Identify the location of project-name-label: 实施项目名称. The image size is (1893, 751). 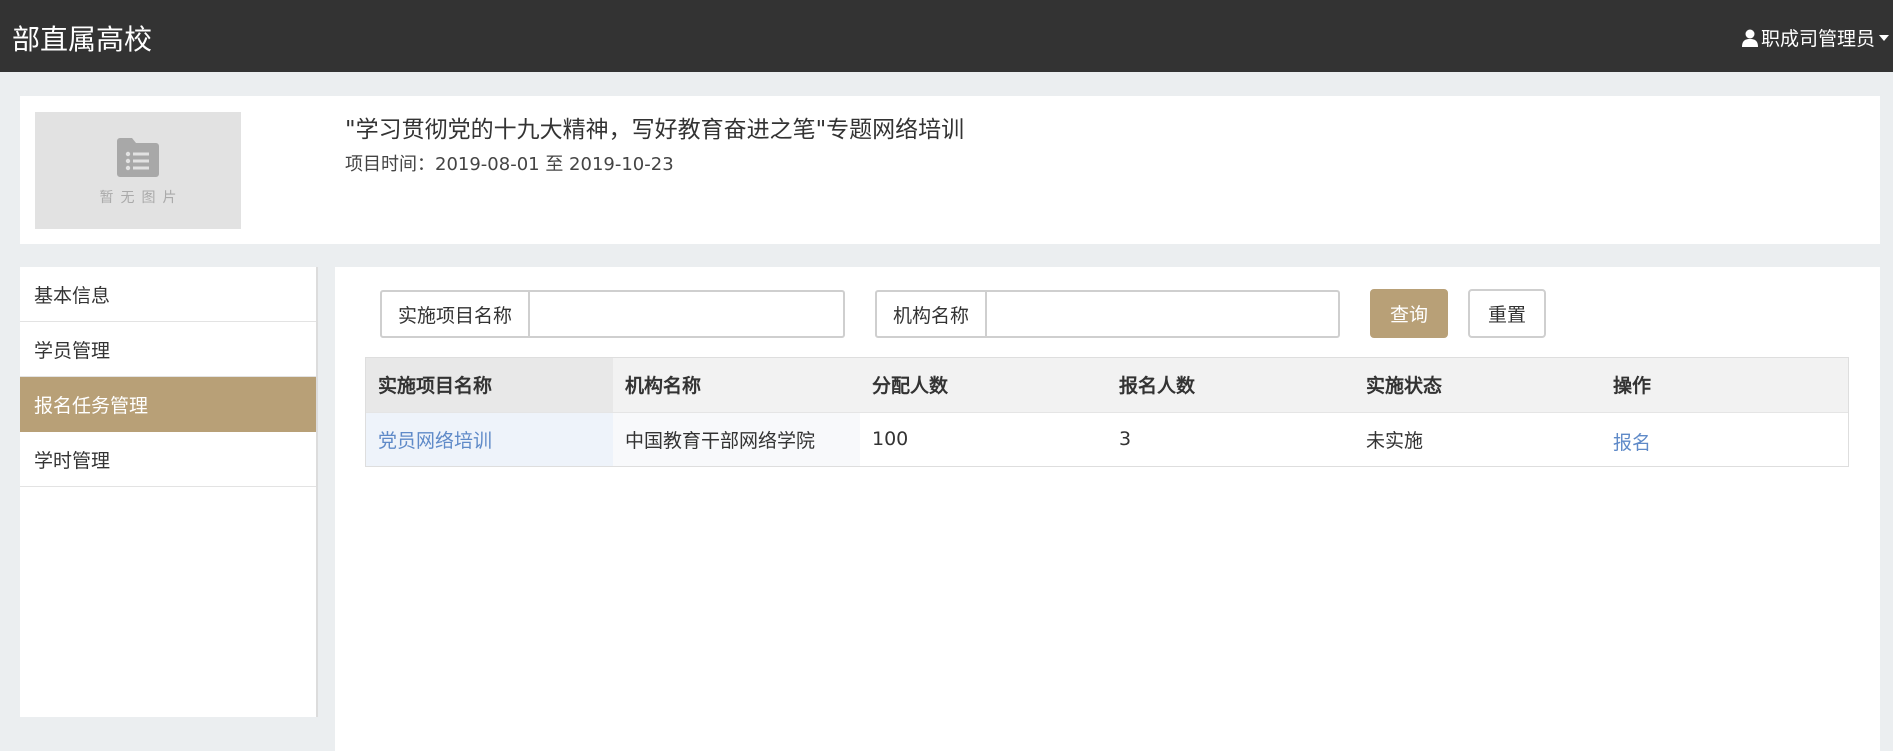
(456, 314).